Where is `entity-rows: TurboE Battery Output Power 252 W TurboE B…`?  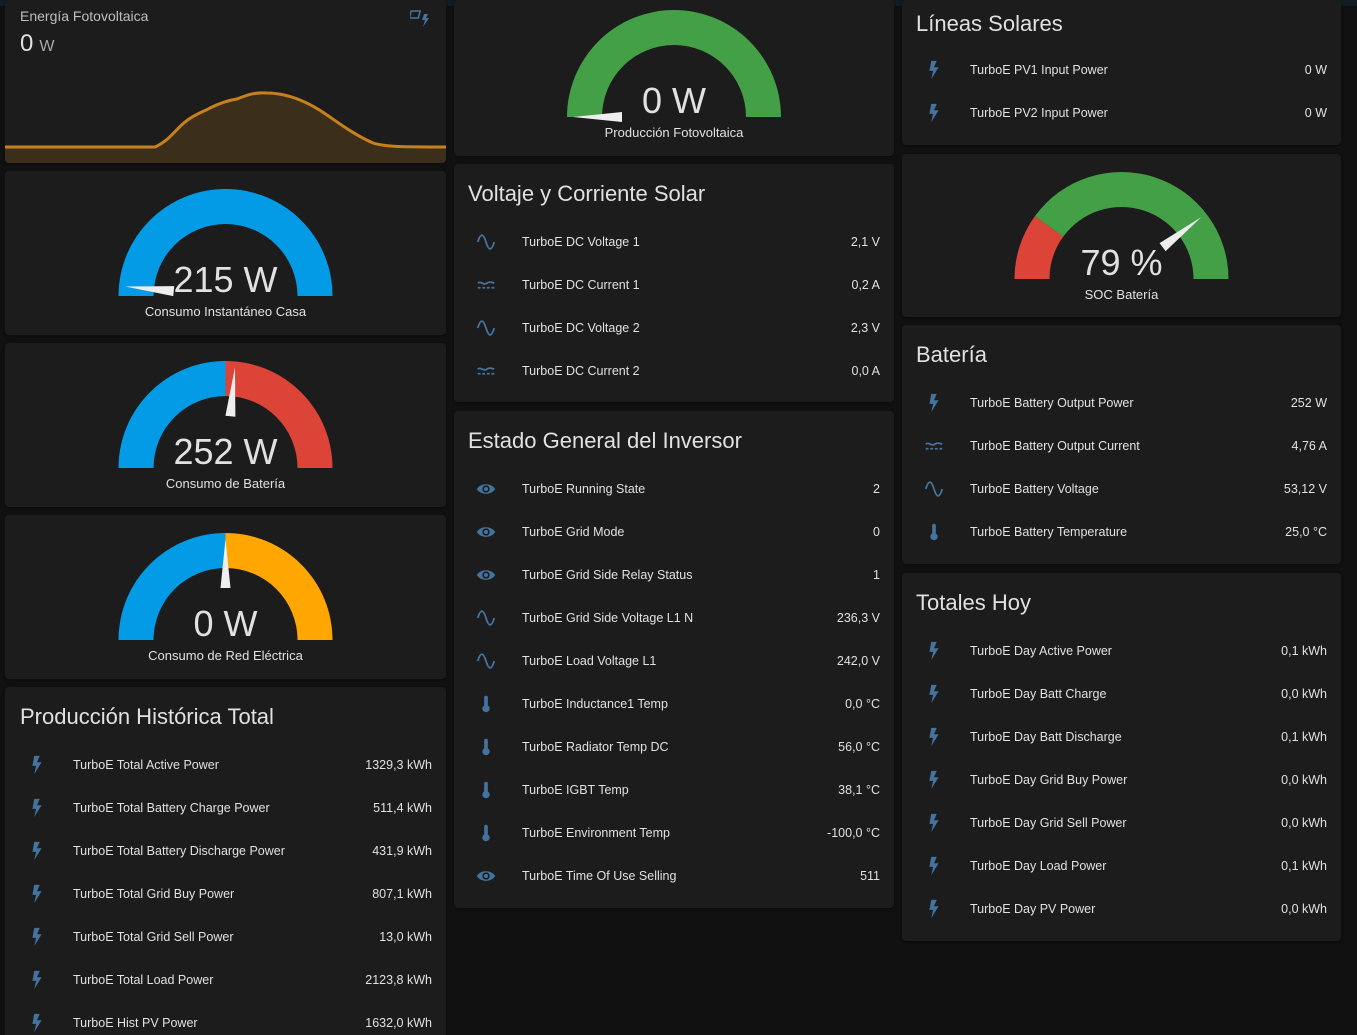
entity-rows: TurboE Battery Output Power 252 W TurboE B… is located at coordinates (1121, 467).